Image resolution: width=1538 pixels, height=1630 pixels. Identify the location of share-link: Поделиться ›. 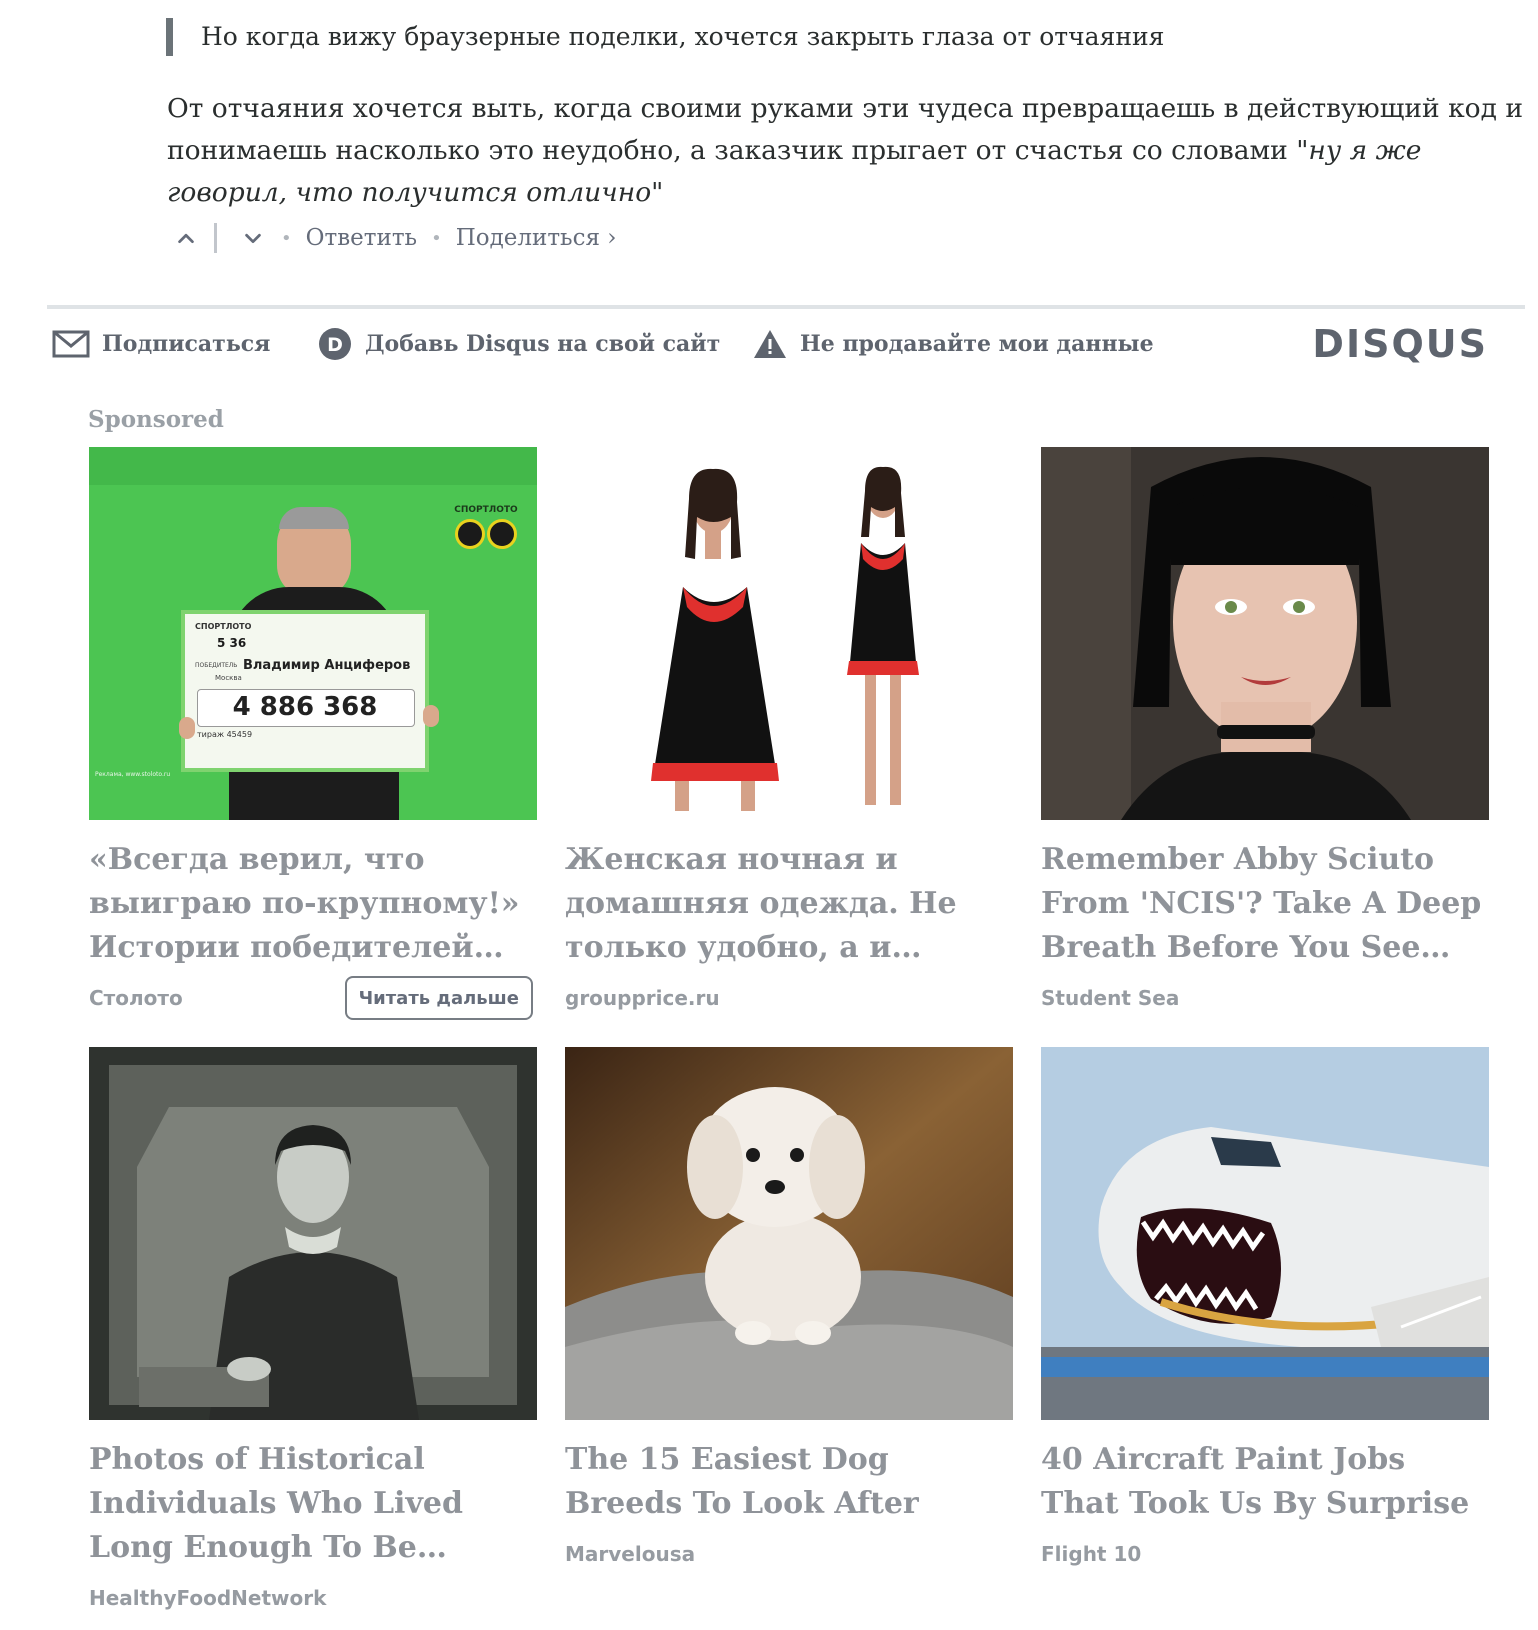
(536, 238).